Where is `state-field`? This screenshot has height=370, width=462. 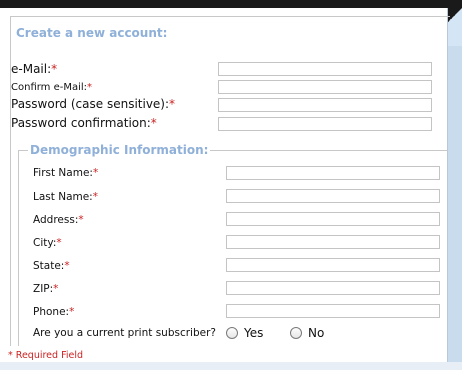
state-field is located at coordinates (333, 265).